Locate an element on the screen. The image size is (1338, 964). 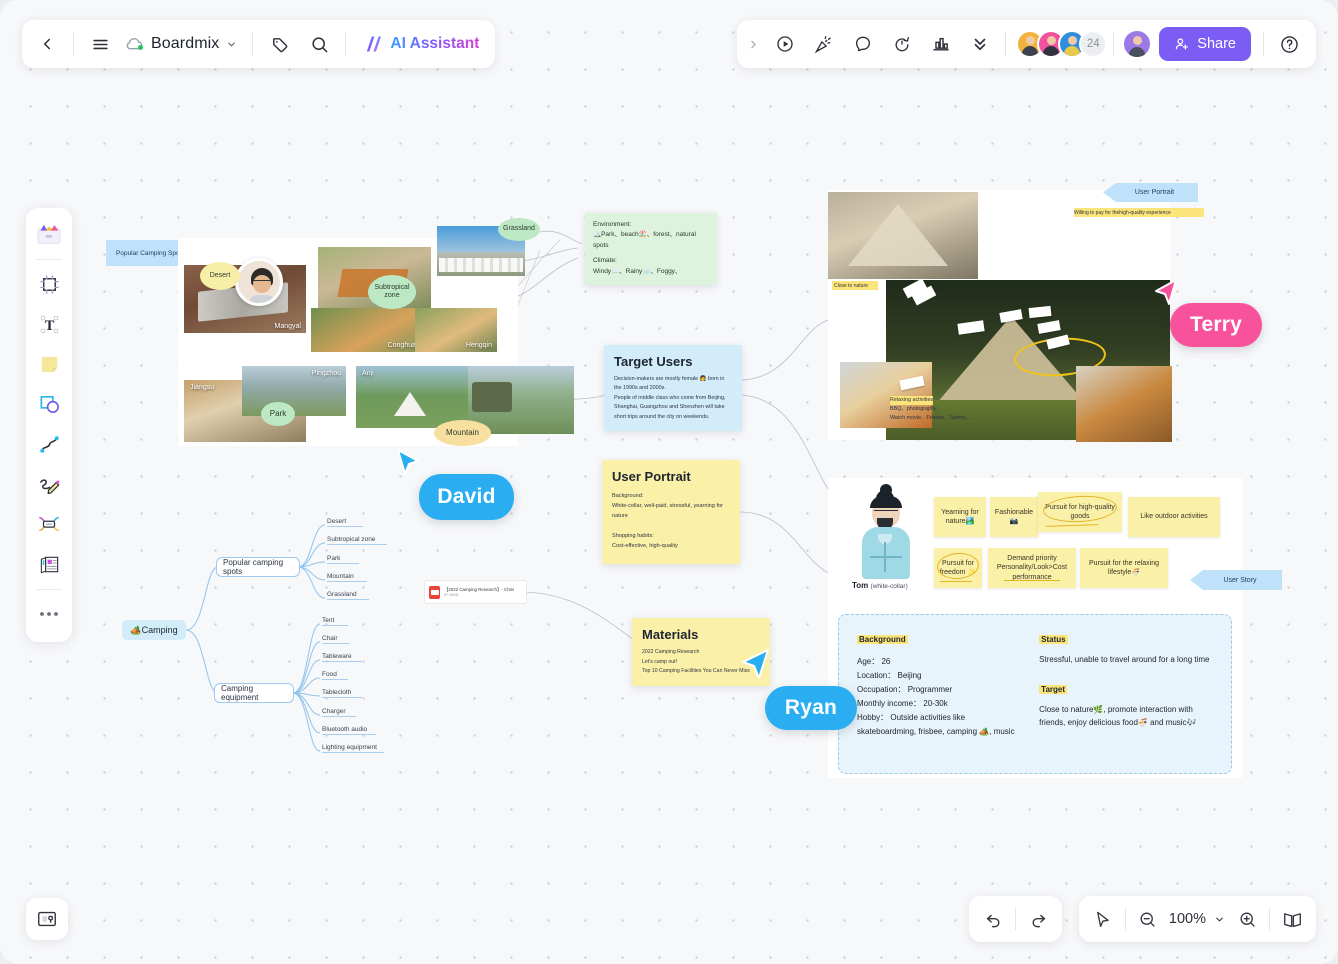
help-circle-icon is located at coordinates (1289, 44).